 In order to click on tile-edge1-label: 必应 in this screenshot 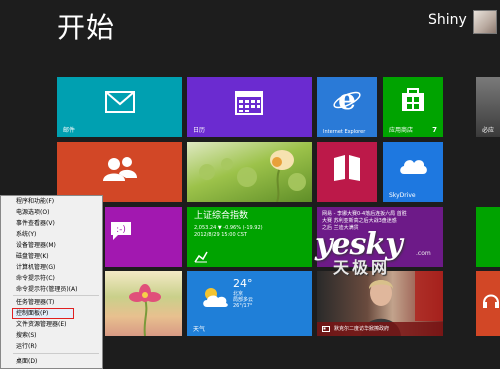, I will do `click(488, 130)`.